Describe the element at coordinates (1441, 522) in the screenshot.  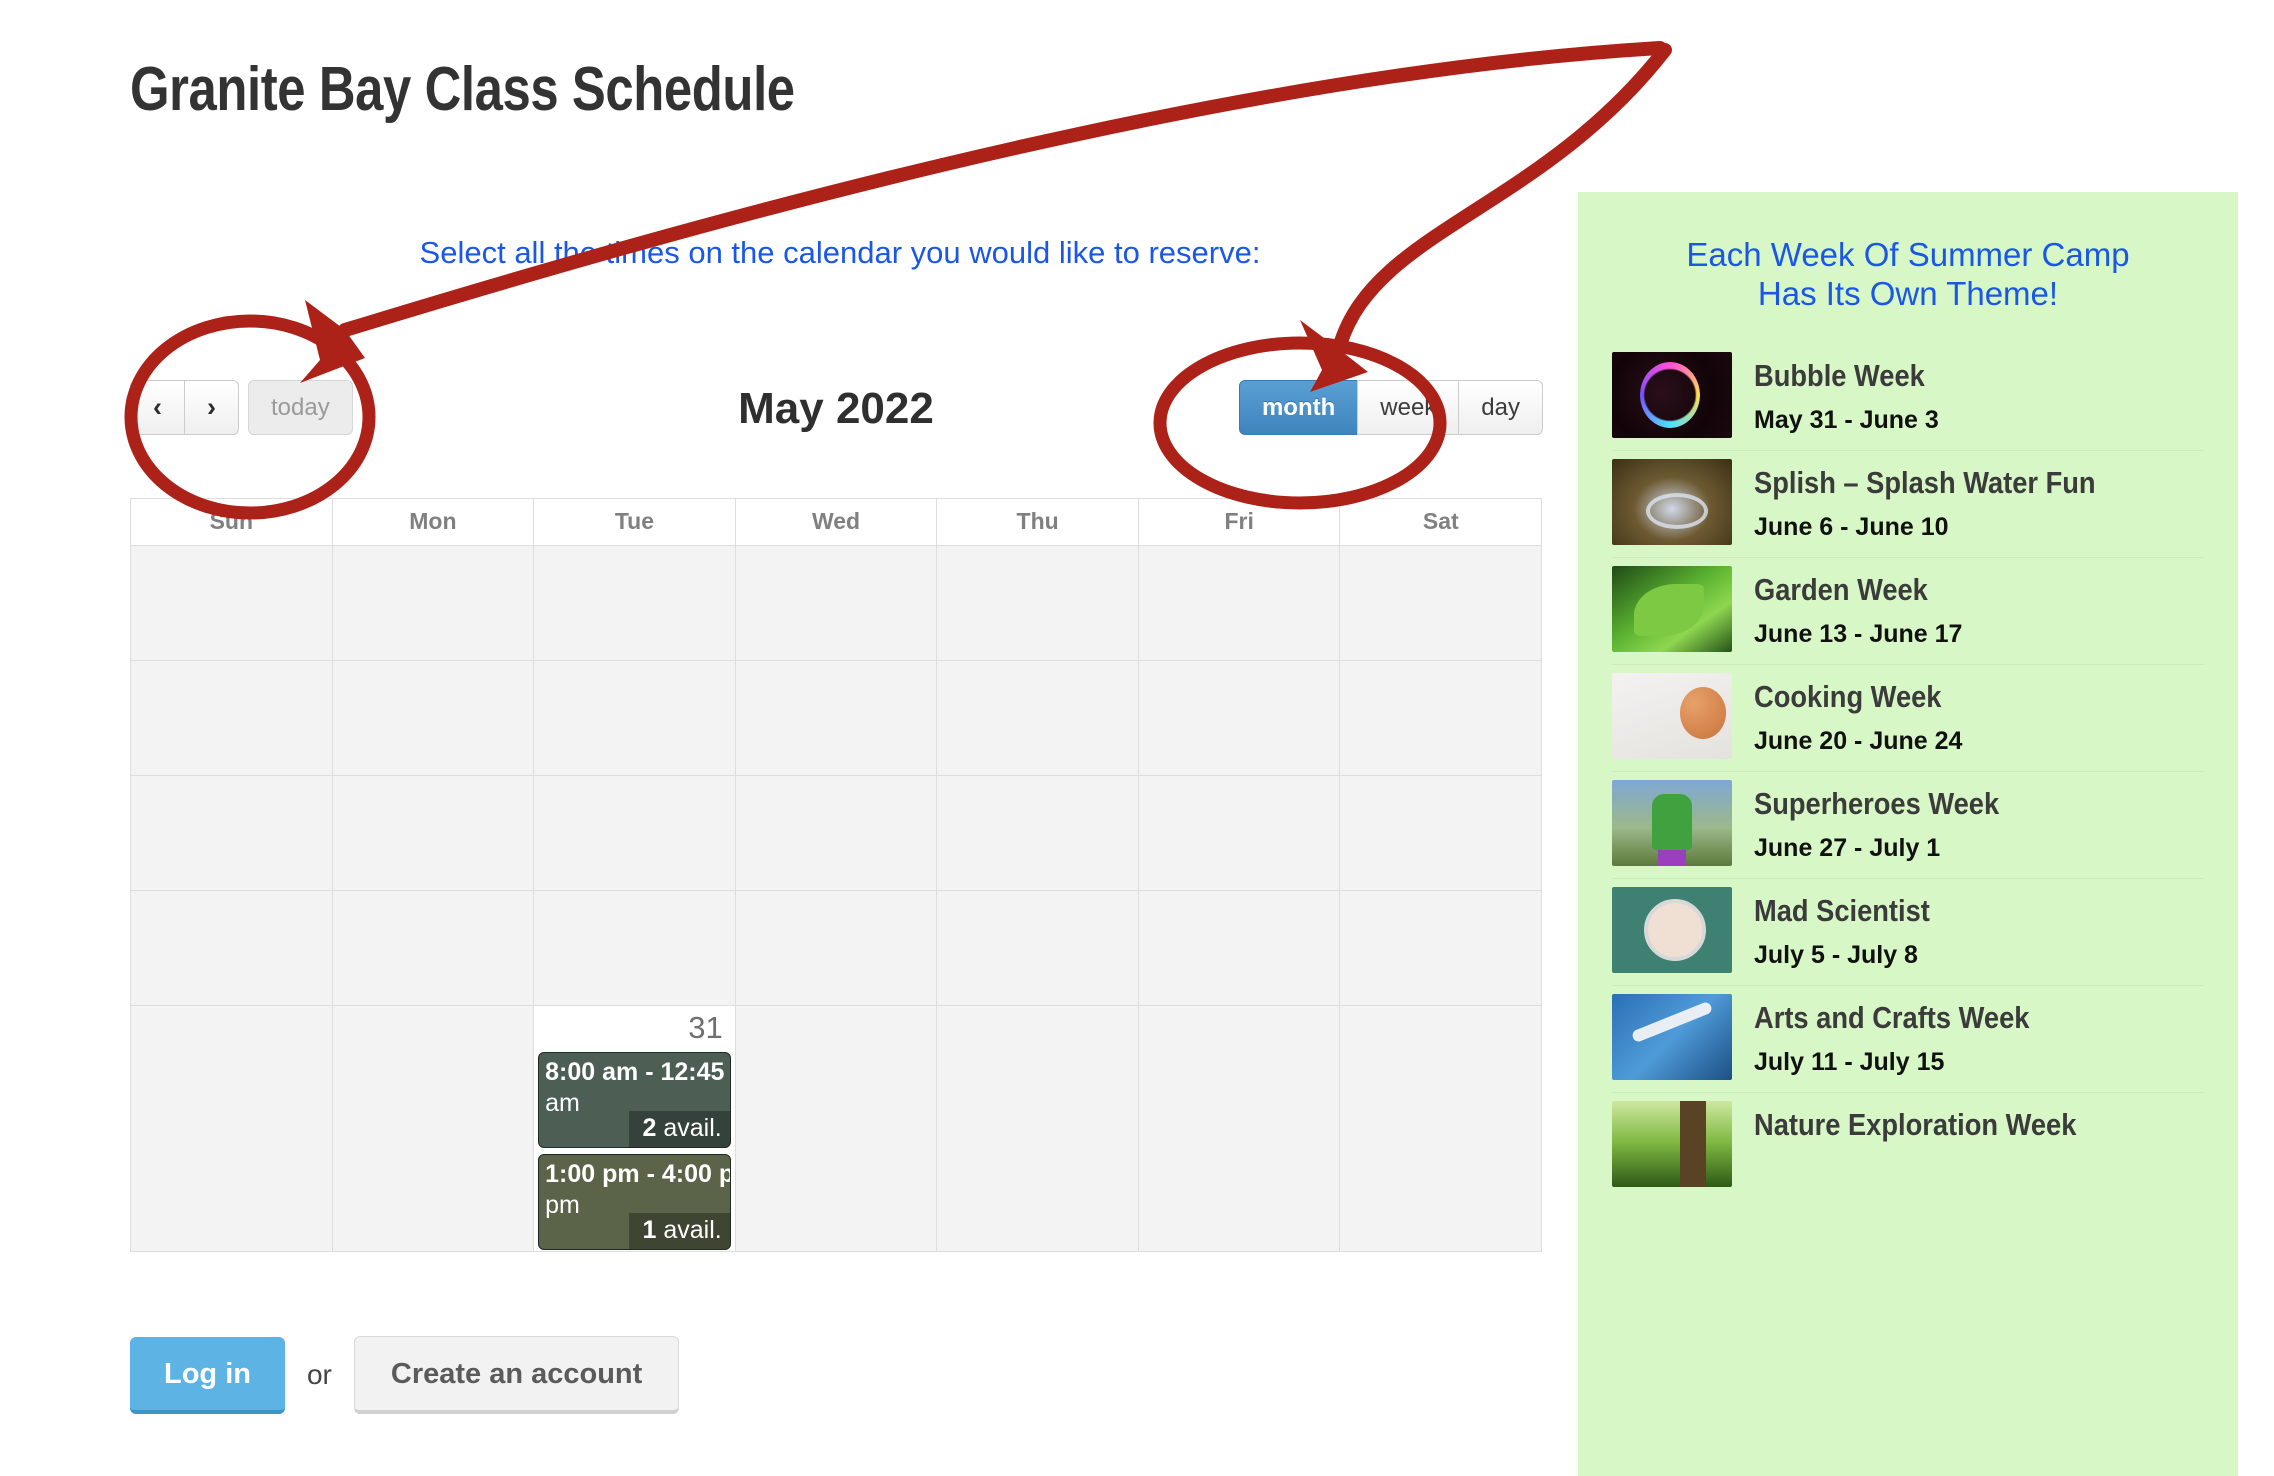
I see `day-header-sat: Sat` at that location.